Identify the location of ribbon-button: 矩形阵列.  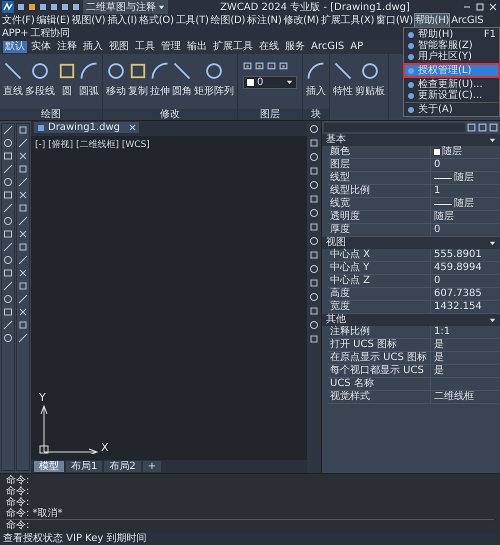
(214, 80).